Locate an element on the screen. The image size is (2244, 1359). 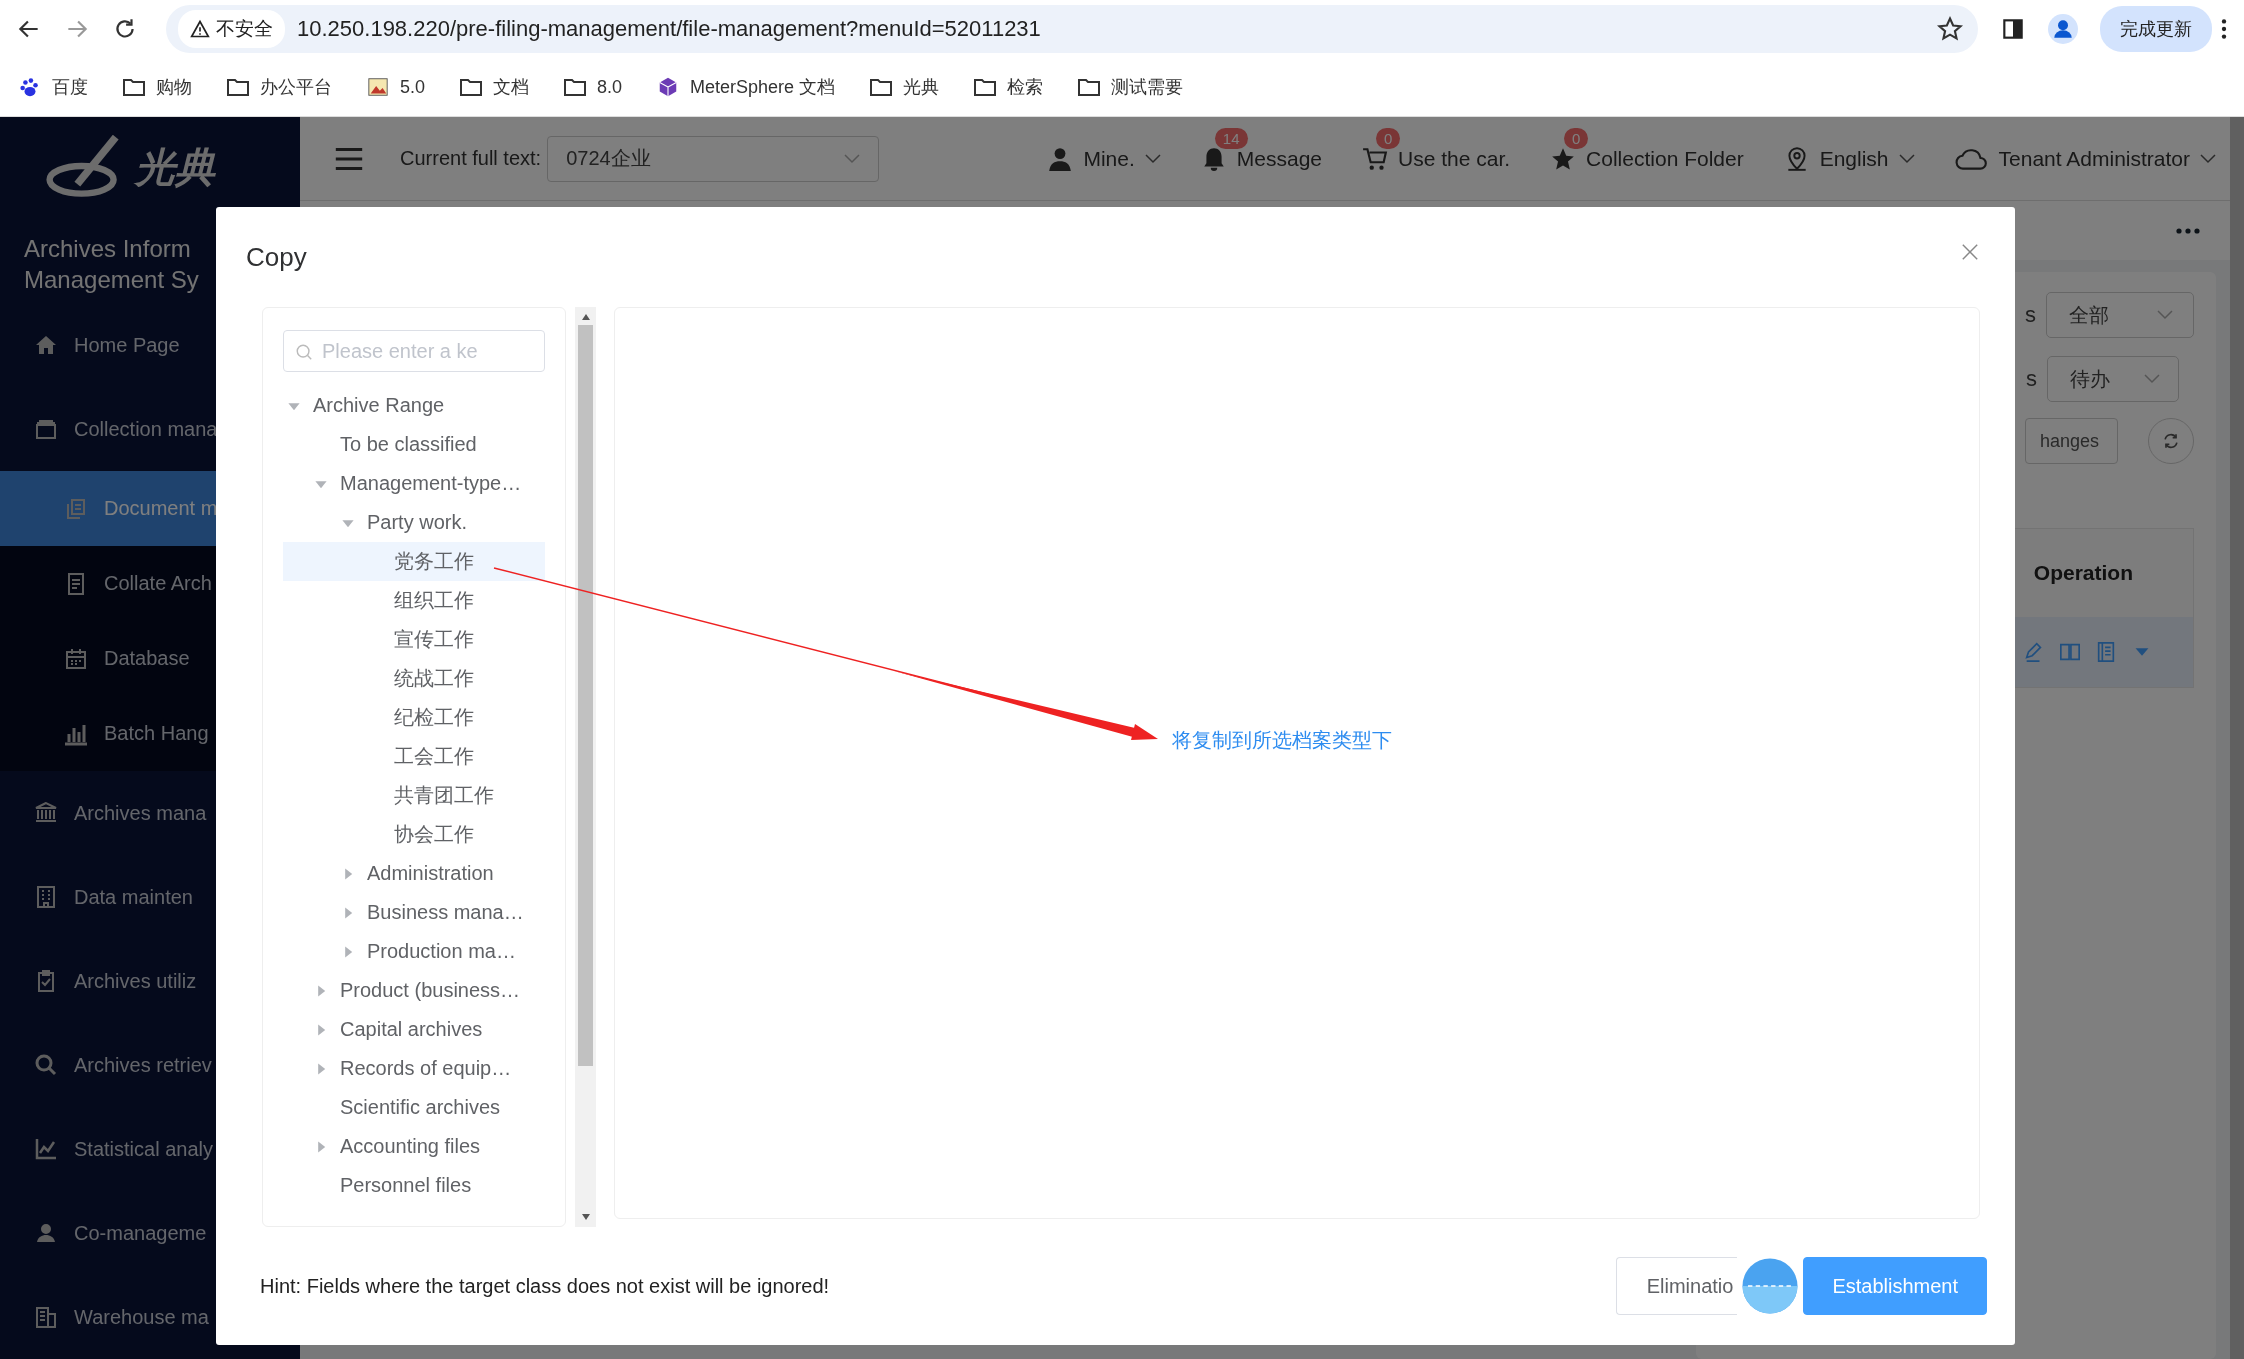
document-icon is located at coordinates (2106, 652).